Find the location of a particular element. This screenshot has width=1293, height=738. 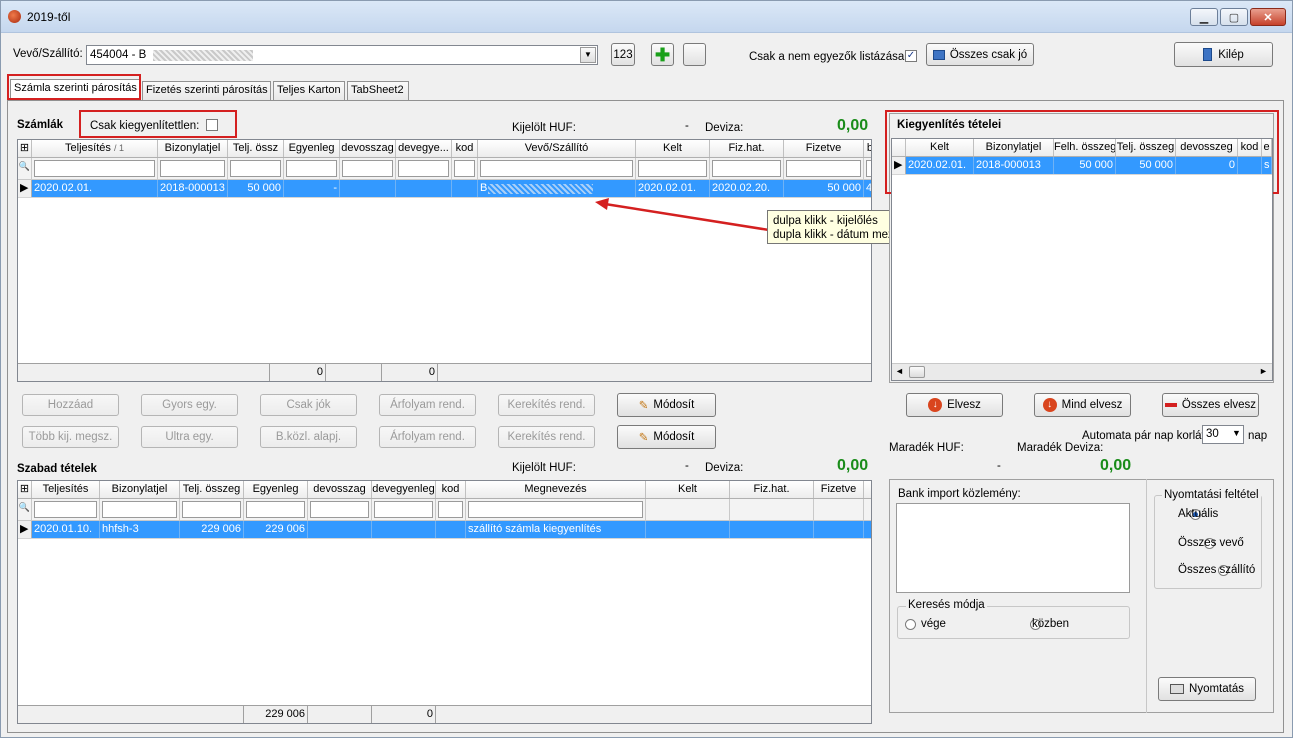

scroll-right-icon: ► is located at coordinates (1263, 371).